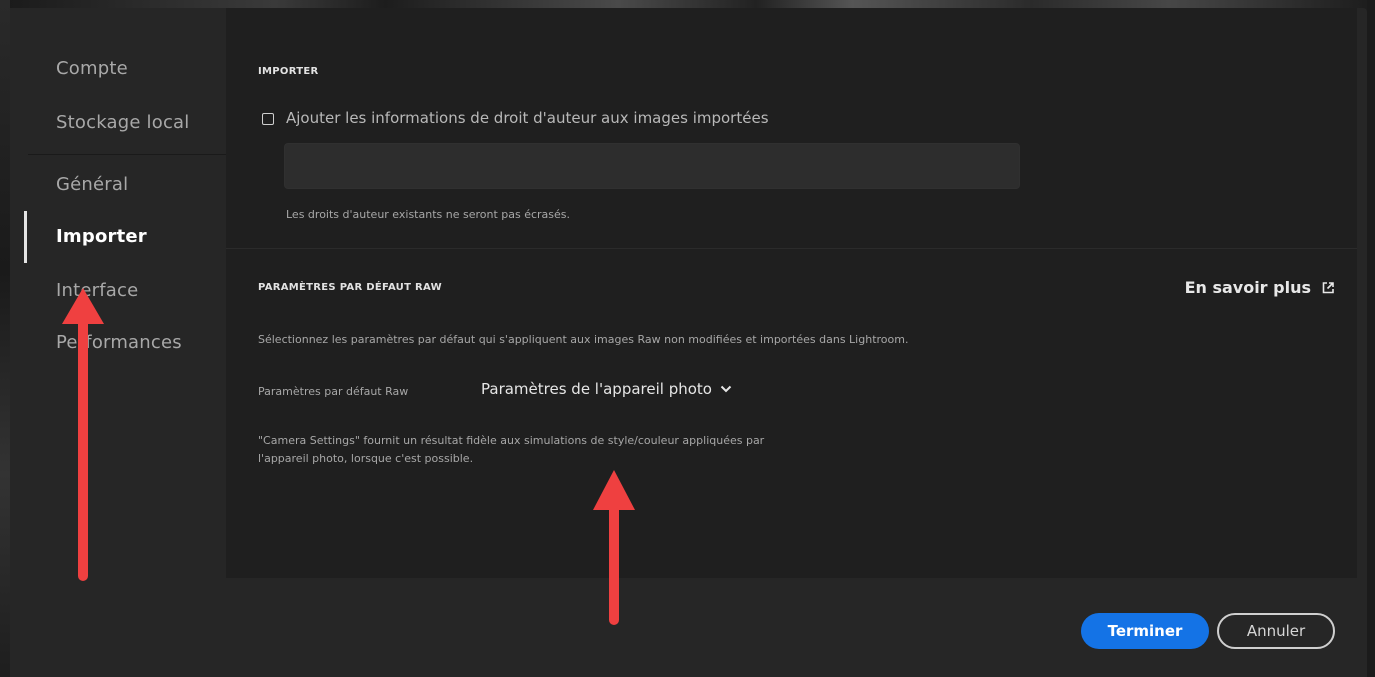  I want to click on learn-more-label: En savoir plus, so click(1247, 287).